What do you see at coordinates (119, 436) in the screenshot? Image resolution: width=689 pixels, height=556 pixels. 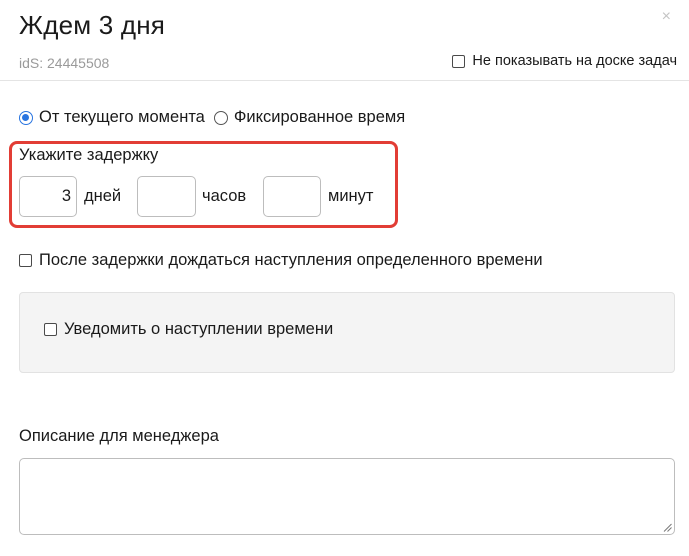 I see `manager-description-label: Описание для менеджера` at bounding box center [119, 436].